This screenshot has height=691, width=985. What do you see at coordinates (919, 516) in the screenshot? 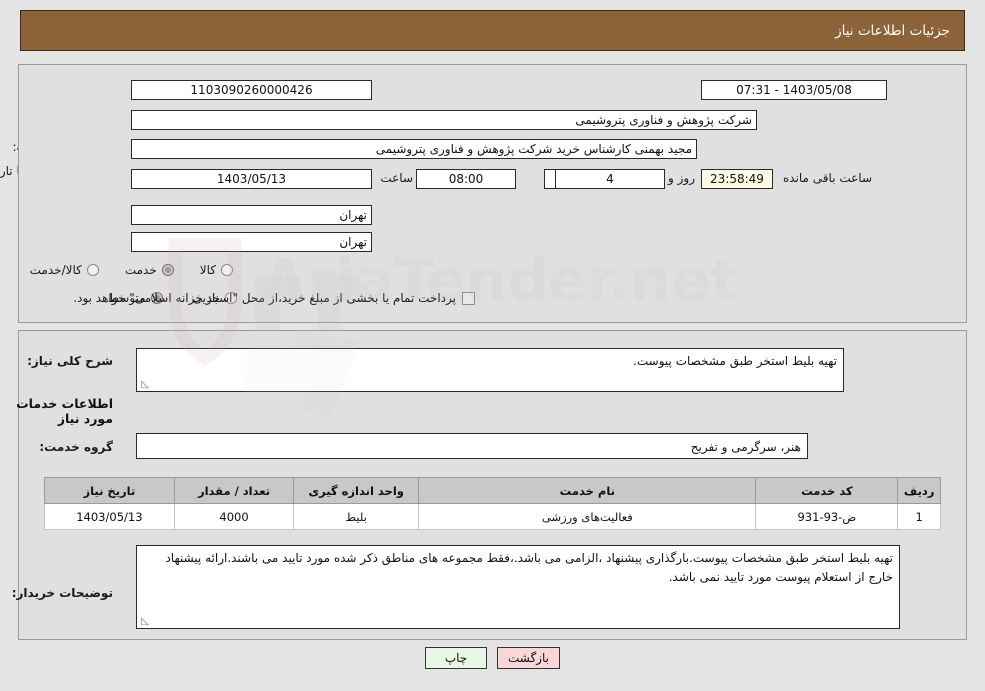
I see `cell-index: 1` at bounding box center [919, 516].